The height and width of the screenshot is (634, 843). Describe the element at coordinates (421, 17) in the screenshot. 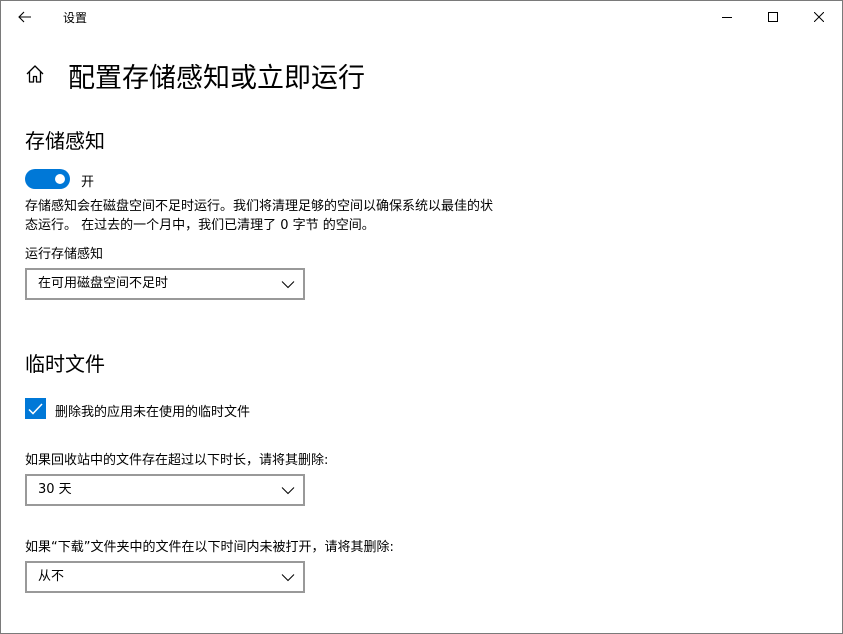

I see `title-bar: 设置` at that location.